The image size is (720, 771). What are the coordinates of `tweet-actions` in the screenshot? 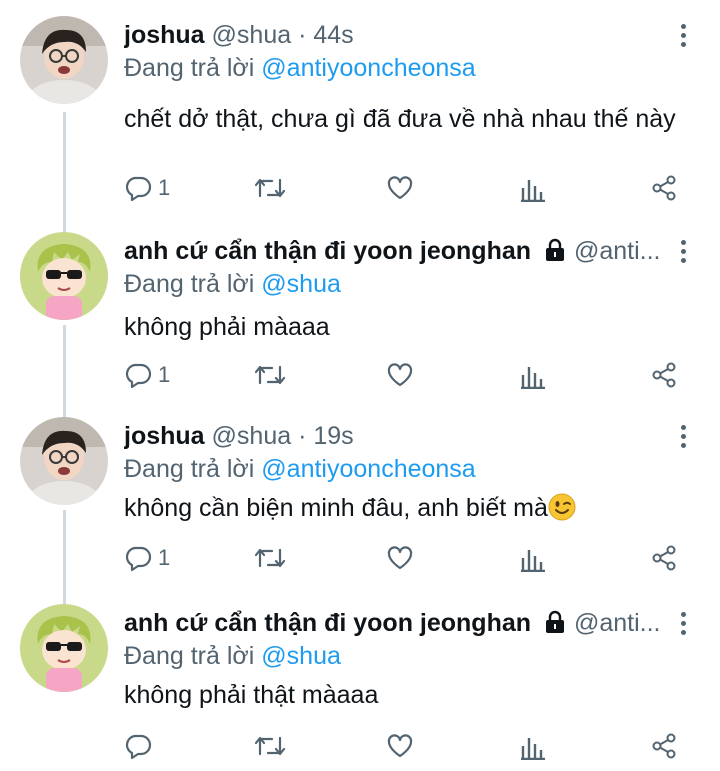 It's located at (360, 746).